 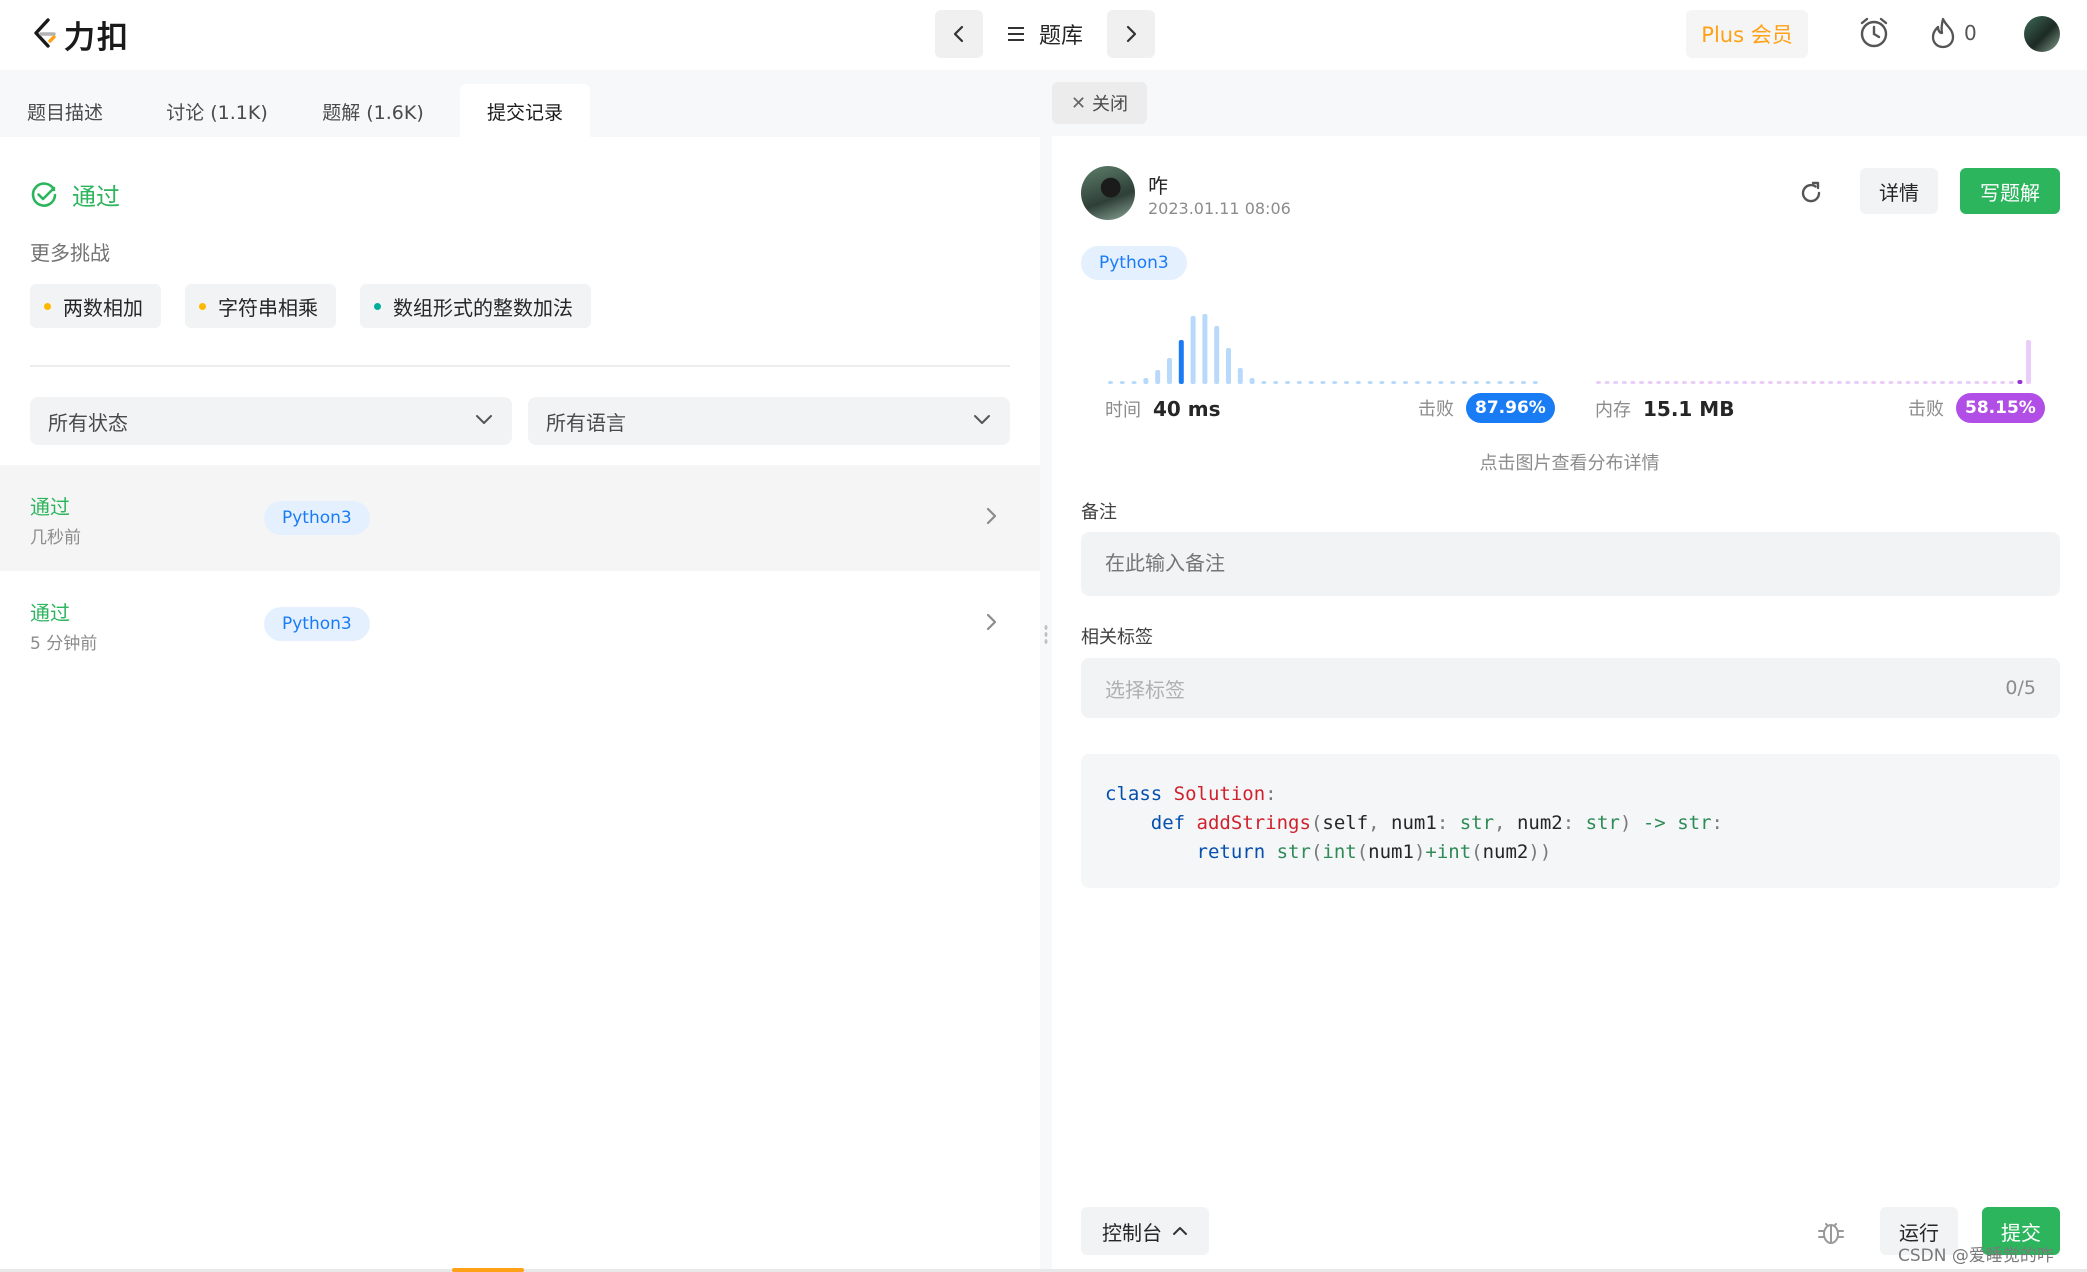 What do you see at coordinates (1953, 33) in the screenshot?
I see `streak-counter: 0` at bounding box center [1953, 33].